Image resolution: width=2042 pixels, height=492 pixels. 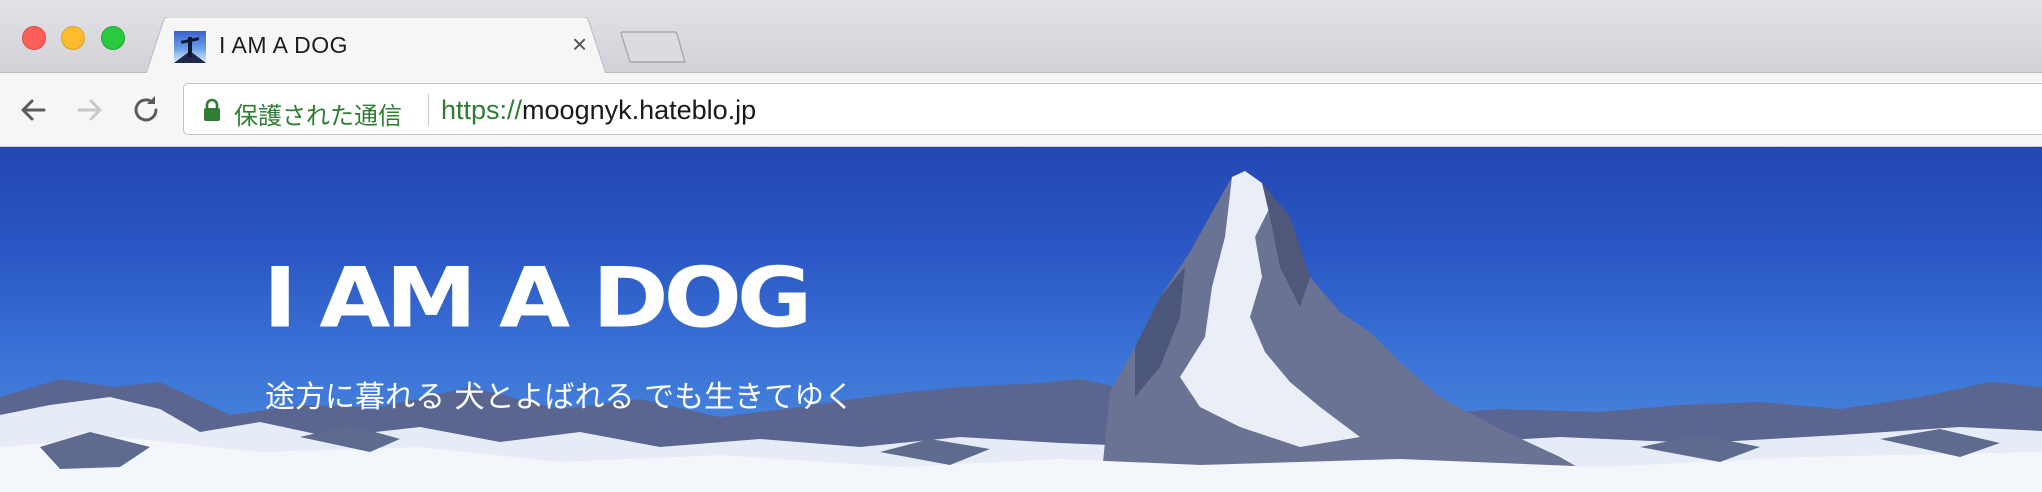 I want to click on tab-title: I AM A DOG, so click(x=283, y=45).